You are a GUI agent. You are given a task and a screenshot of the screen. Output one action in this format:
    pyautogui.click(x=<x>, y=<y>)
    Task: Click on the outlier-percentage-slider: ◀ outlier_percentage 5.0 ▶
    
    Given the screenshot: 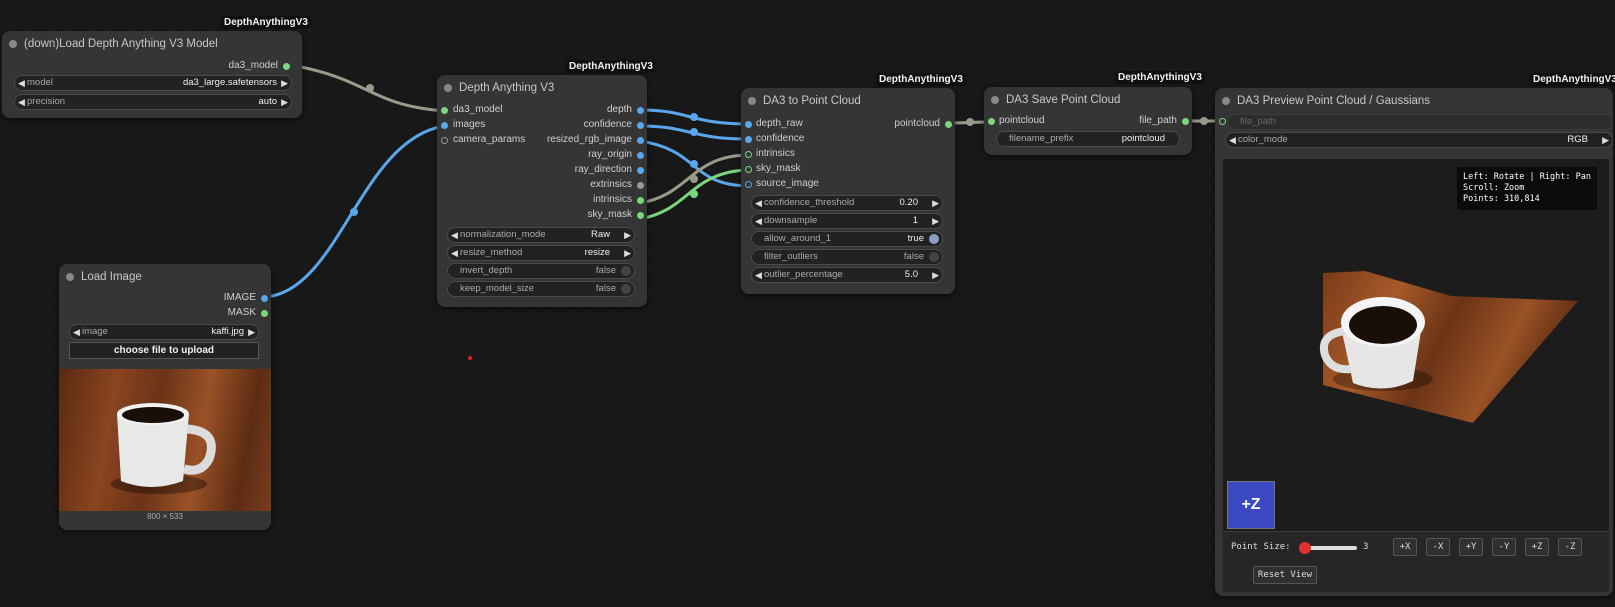 What is the action you would take?
    pyautogui.click(x=847, y=275)
    